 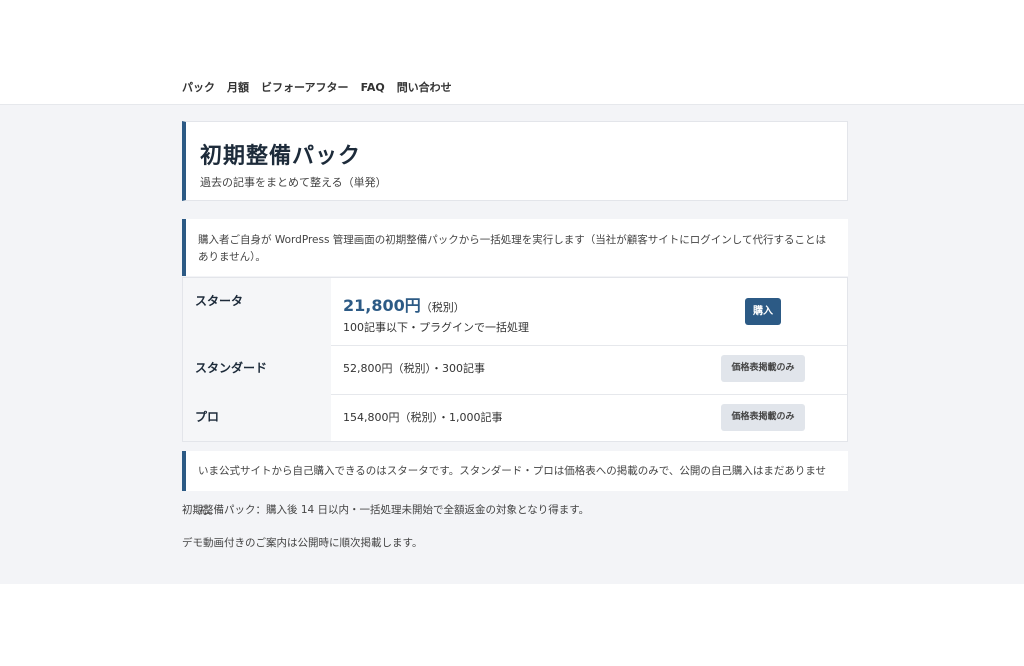 I want to click on page-subtitle: 過去の記事をまとめて整える（単発）, so click(x=293, y=182).